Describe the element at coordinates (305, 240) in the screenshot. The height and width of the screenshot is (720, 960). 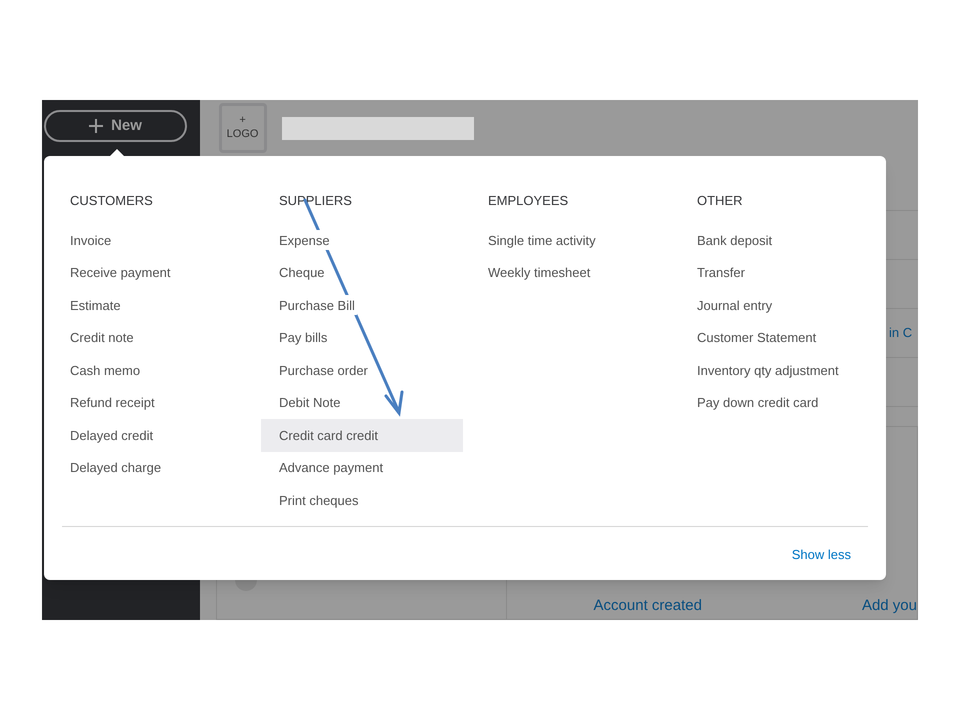
I see `menu-item: Expense` at that location.